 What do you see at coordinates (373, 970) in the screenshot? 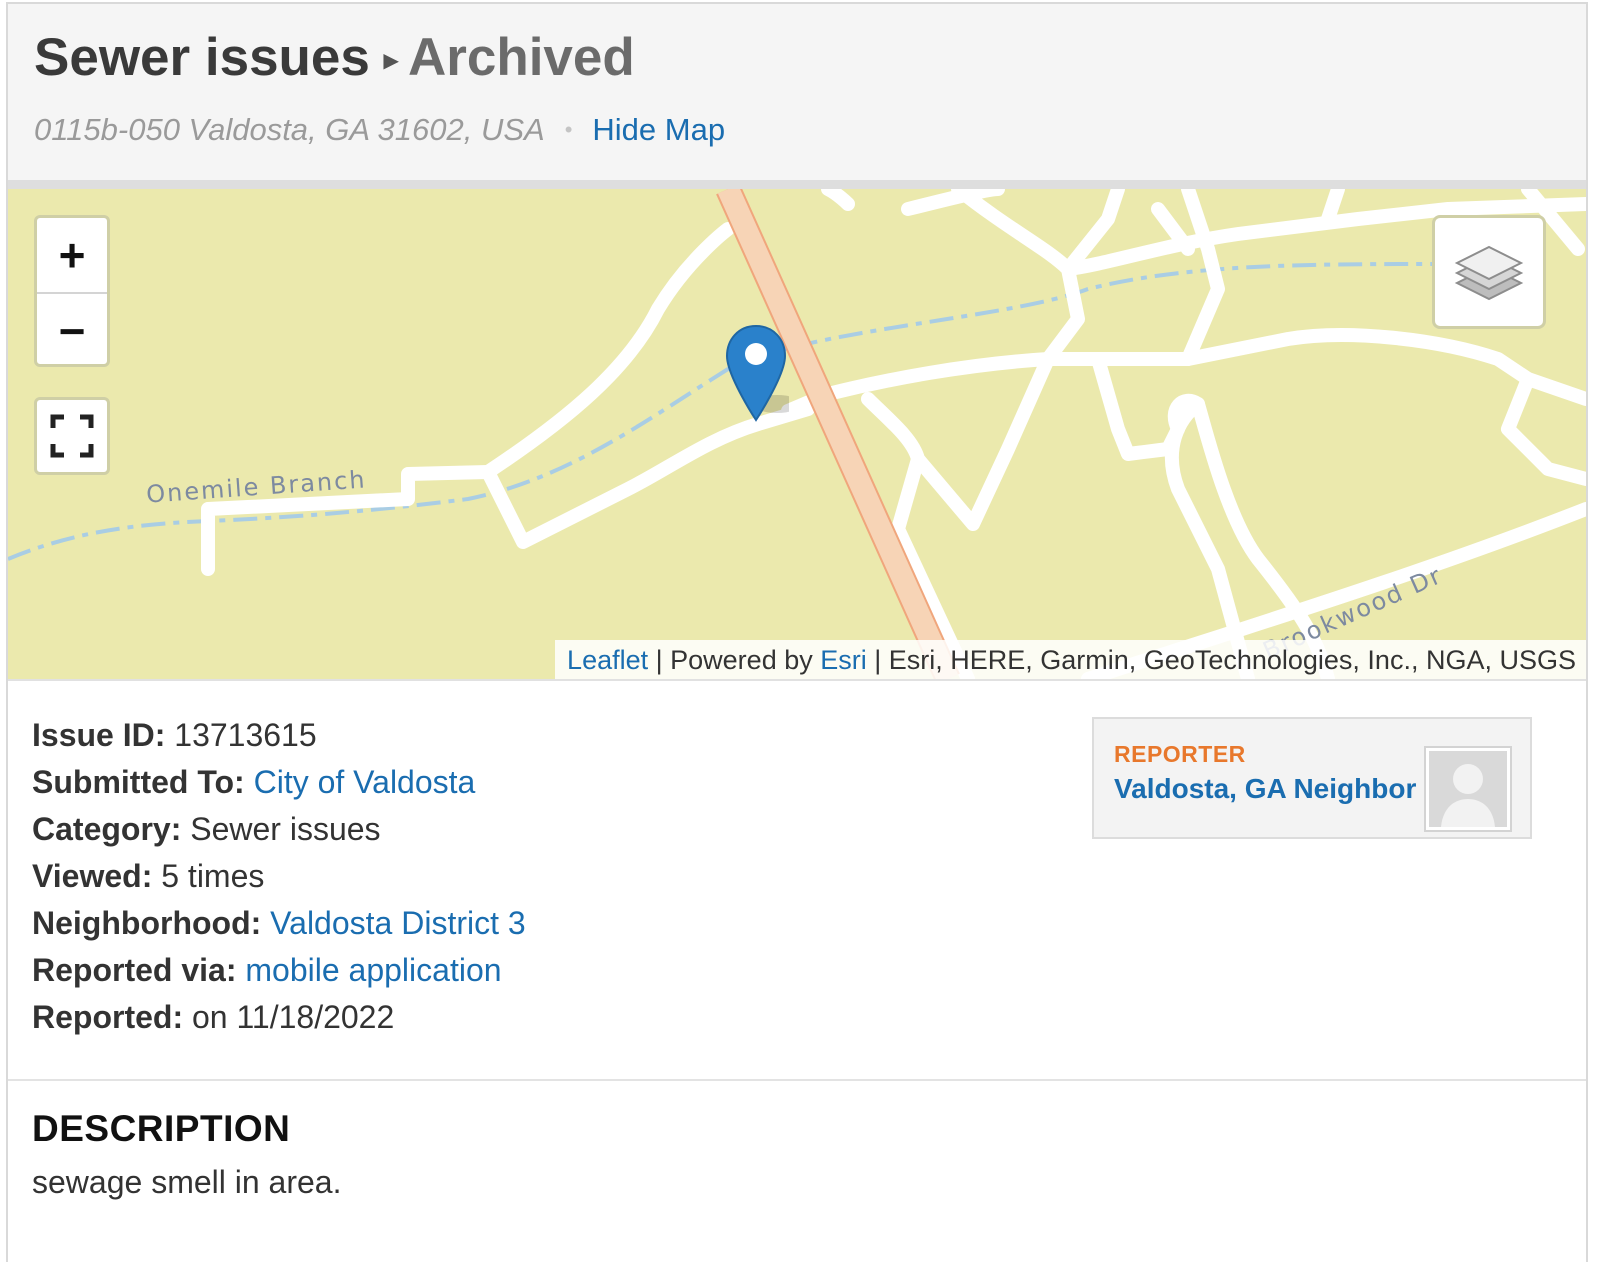
I see `reported-via-link: mobile application` at bounding box center [373, 970].